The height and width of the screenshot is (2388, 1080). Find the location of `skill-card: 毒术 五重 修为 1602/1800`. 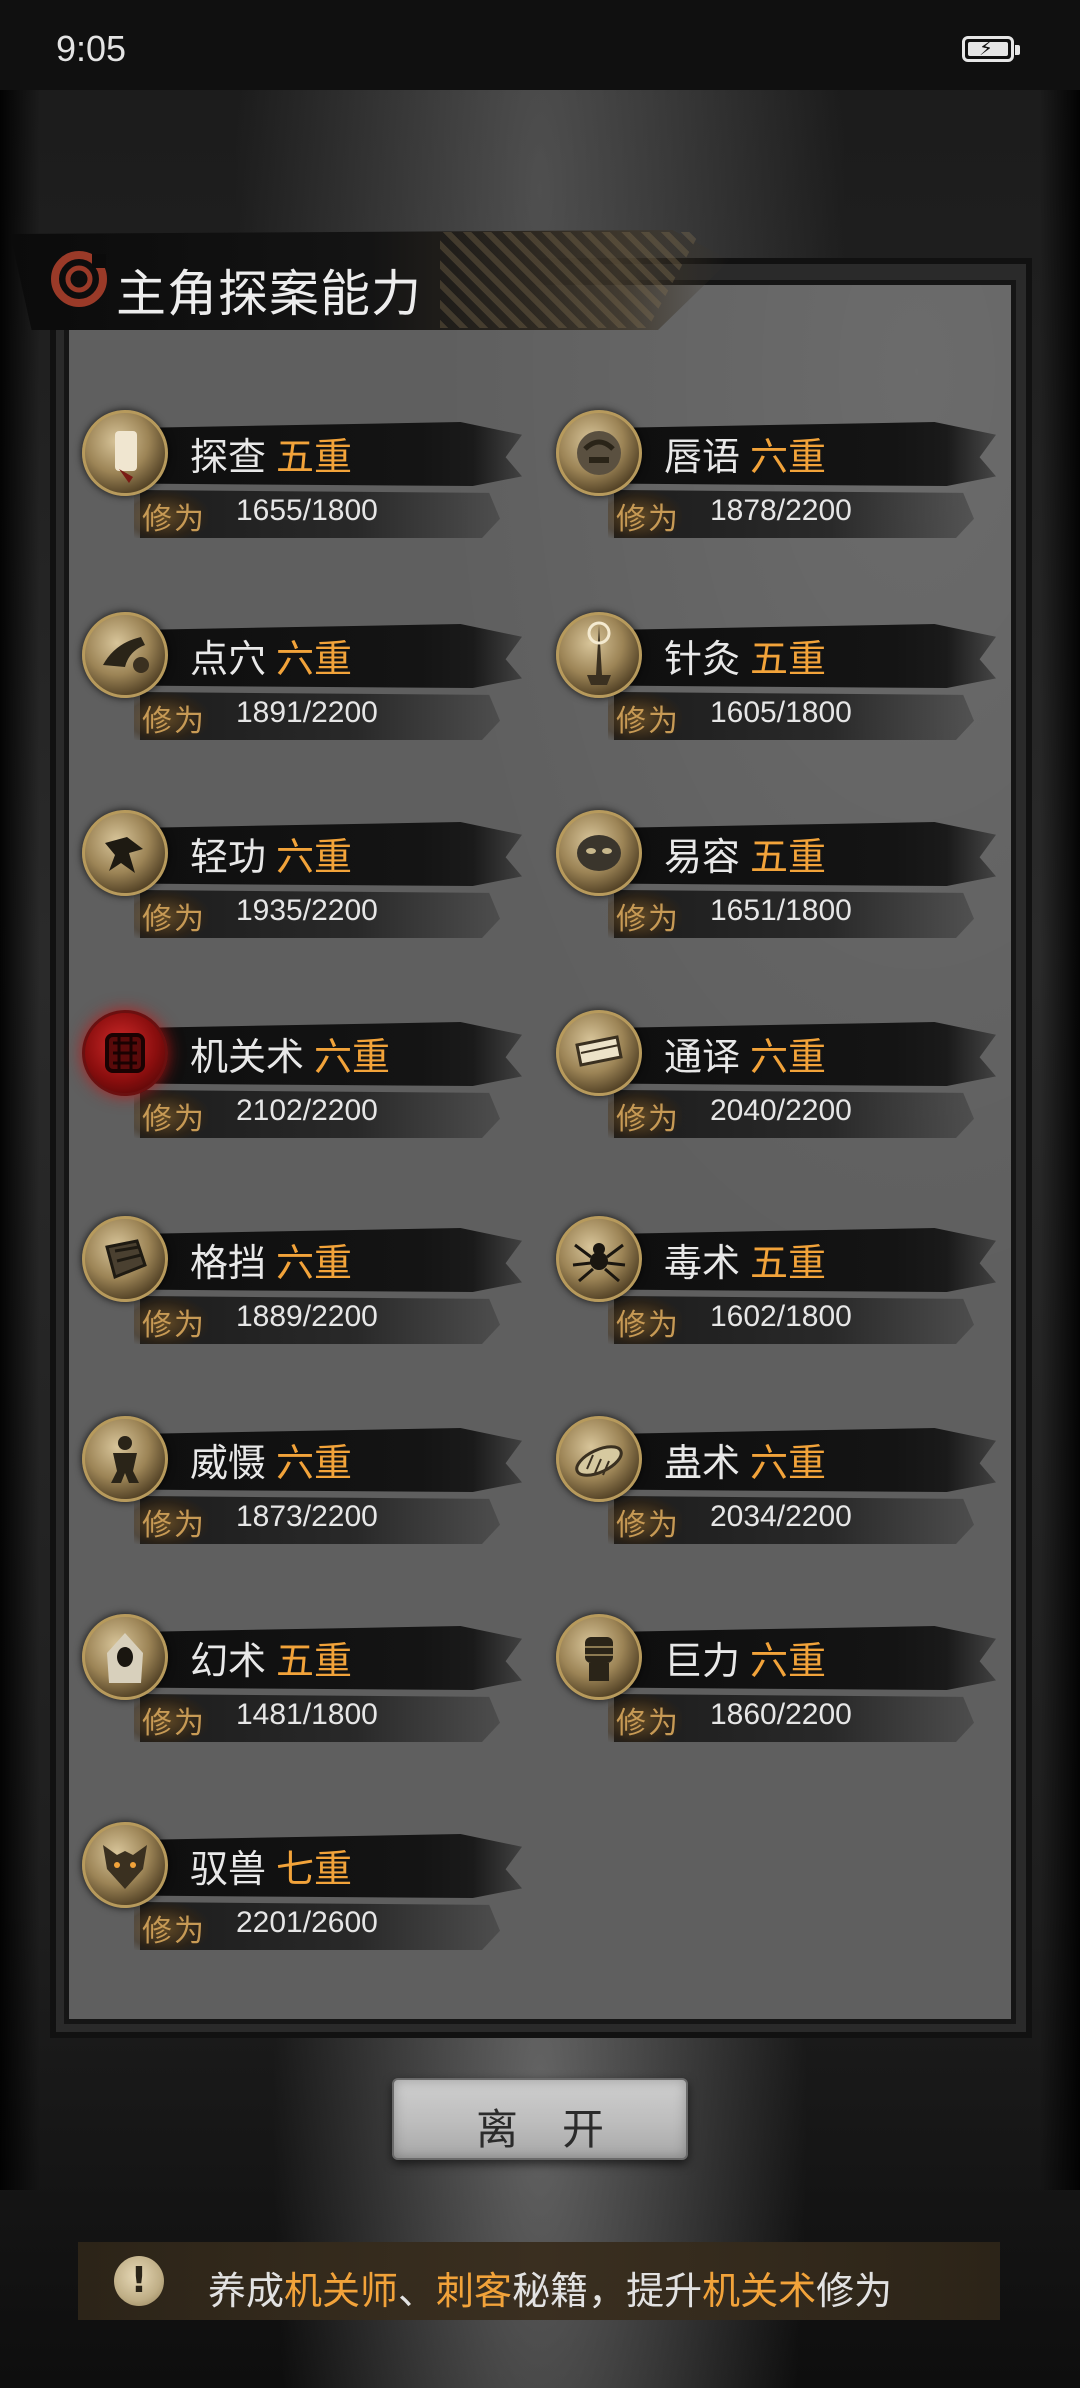

skill-card: 毒术 五重 修为 1602/1800 is located at coordinates (776, 1284).